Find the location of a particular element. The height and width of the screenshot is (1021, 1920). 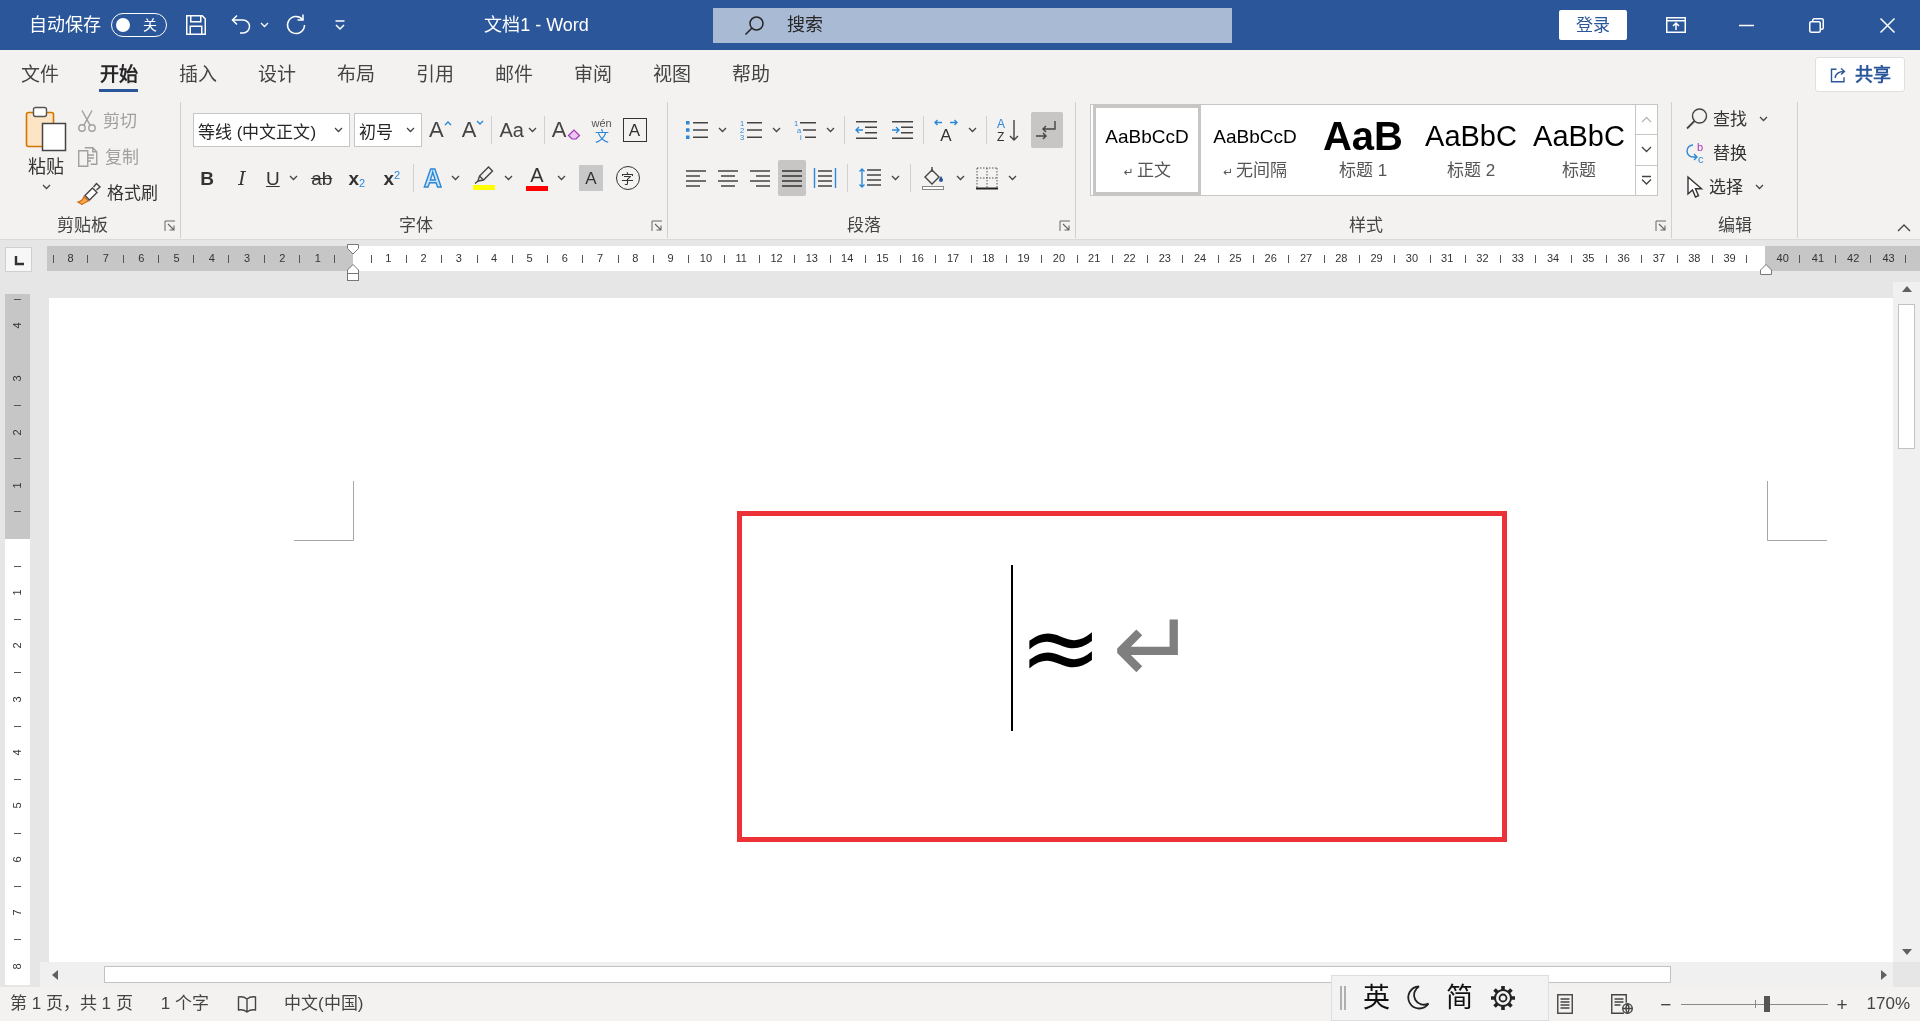

ruler-number: 6 is located at coordinates (141, 258).